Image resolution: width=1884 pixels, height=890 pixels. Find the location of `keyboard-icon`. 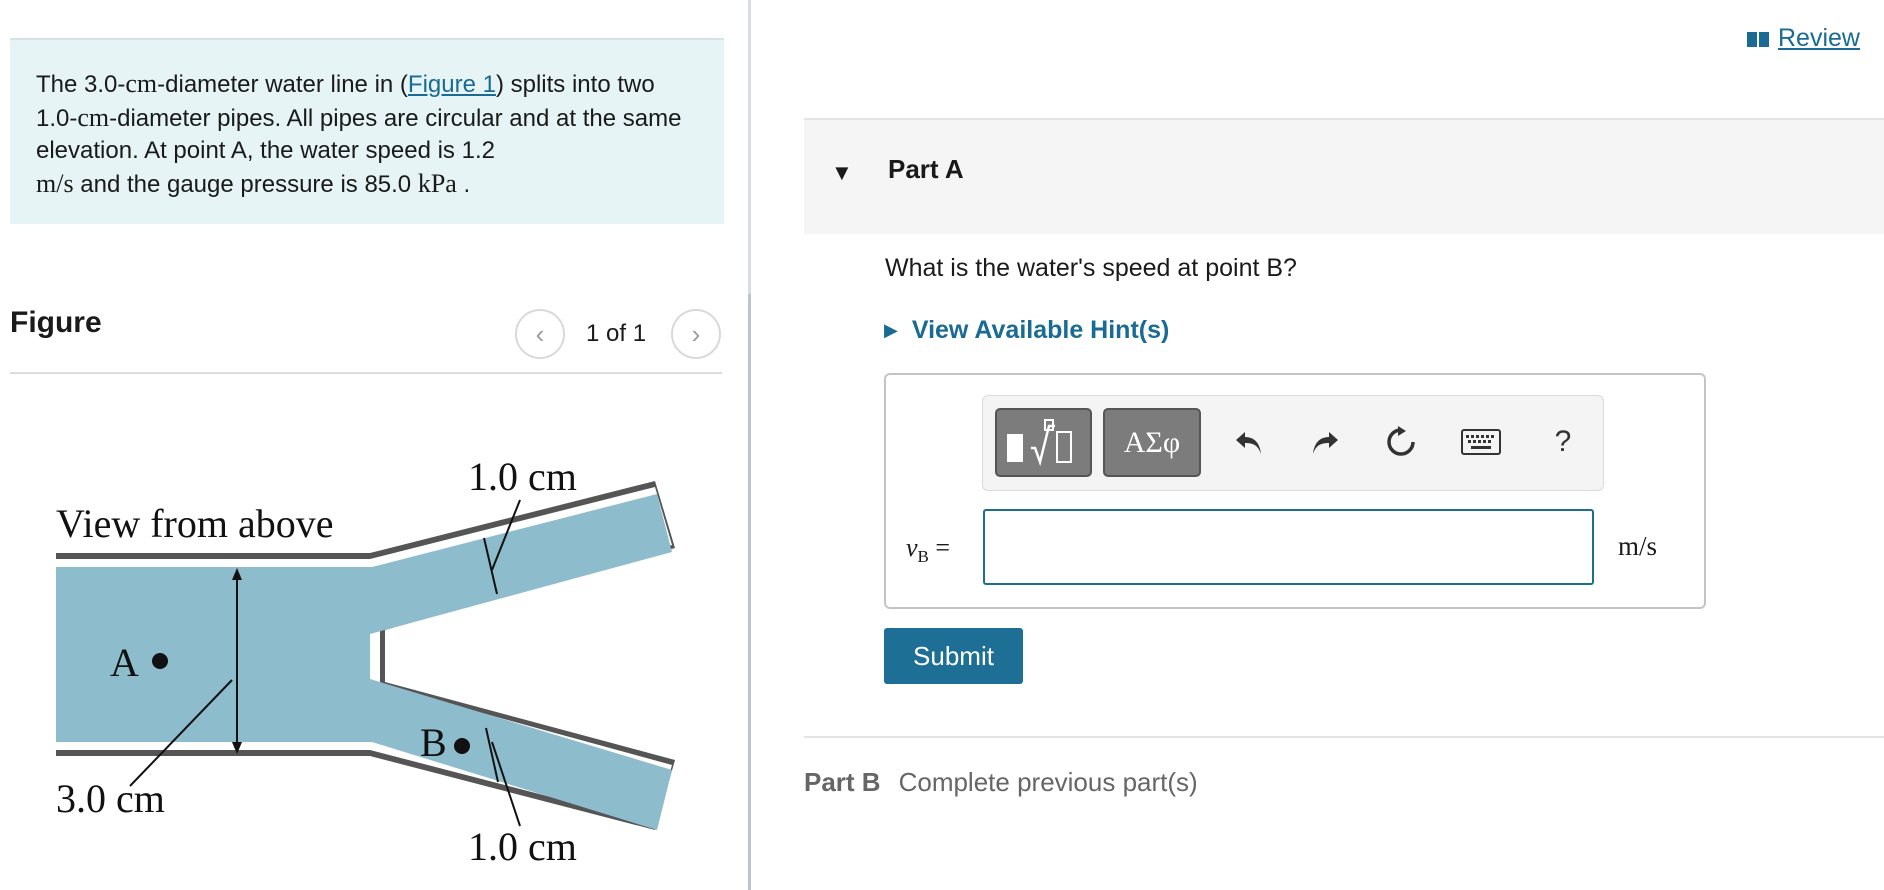

keyboard-icon is located at coordinates (1481, 442).